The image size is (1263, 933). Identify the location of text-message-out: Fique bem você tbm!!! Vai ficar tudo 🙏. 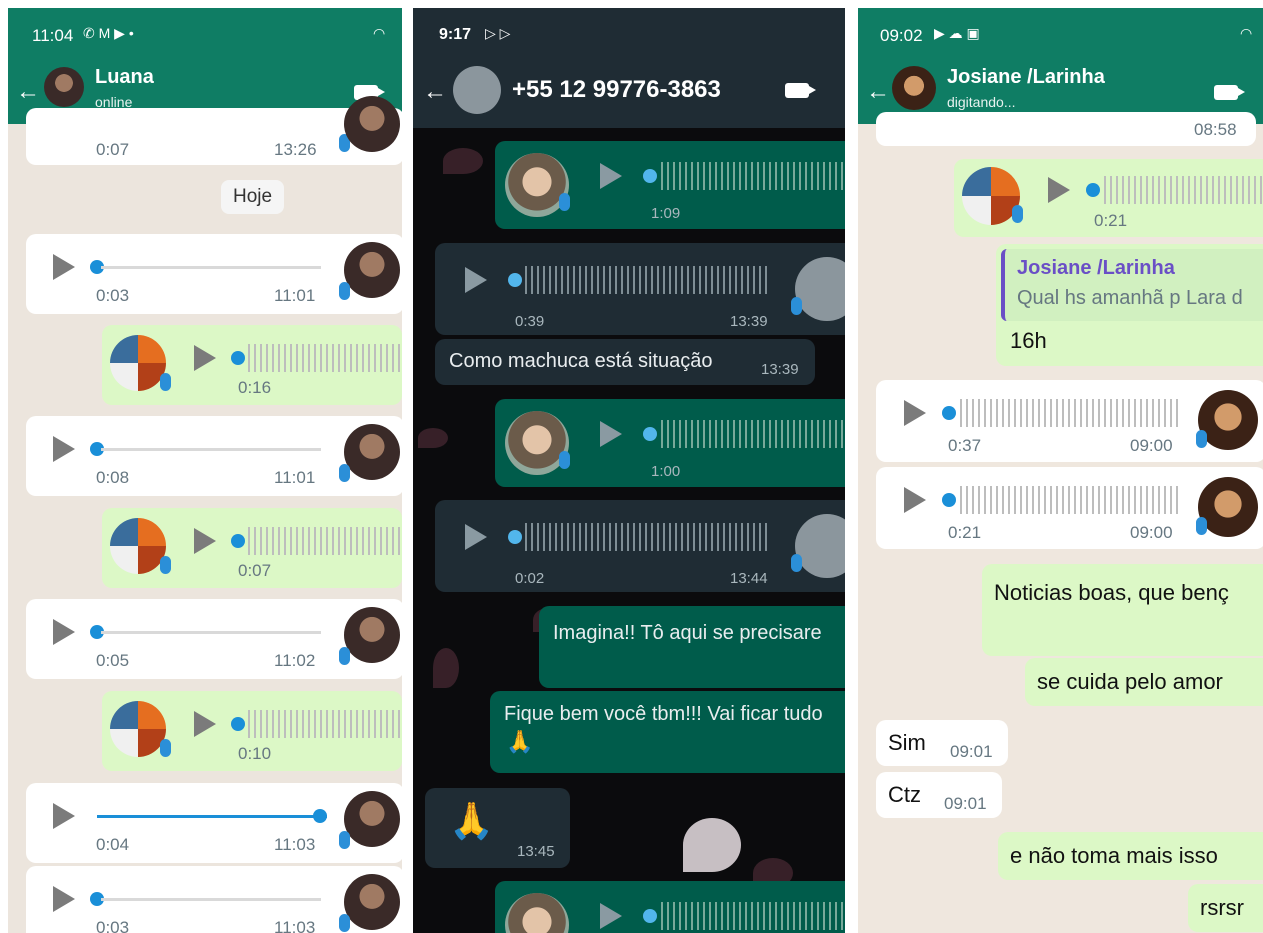
(667, 732).